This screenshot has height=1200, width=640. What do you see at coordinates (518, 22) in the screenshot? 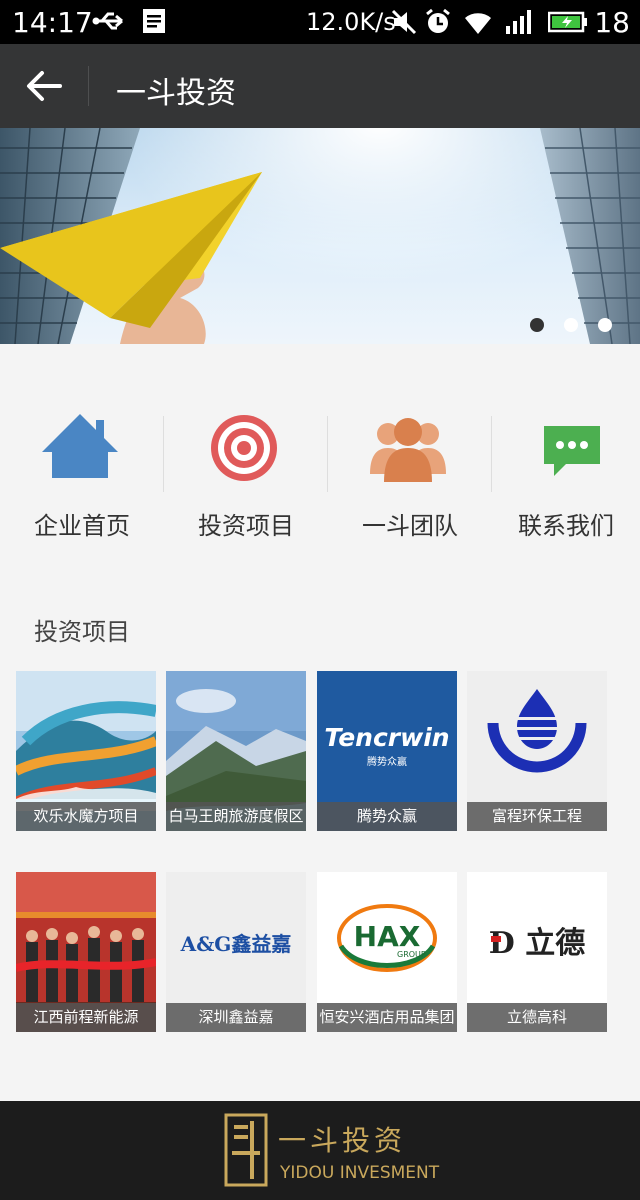
I see `signal-icon` at bounding box center [518, 22].